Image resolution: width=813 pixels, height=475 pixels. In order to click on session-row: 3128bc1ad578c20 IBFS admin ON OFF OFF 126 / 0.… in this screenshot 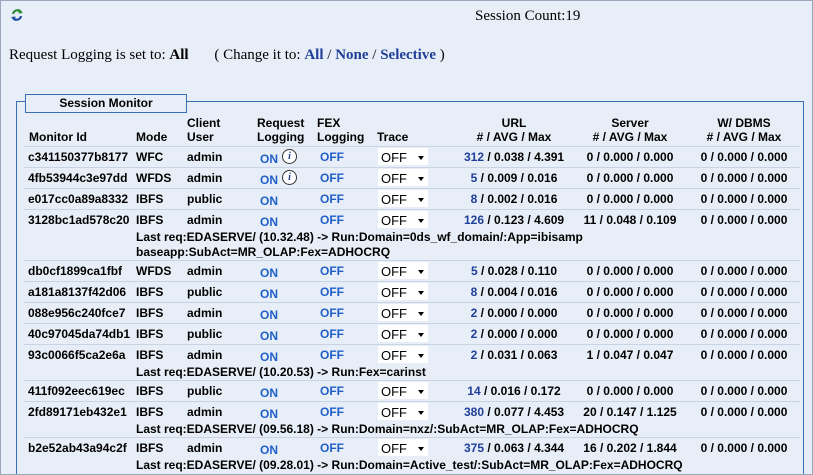, I will do `click(412, 235)`.